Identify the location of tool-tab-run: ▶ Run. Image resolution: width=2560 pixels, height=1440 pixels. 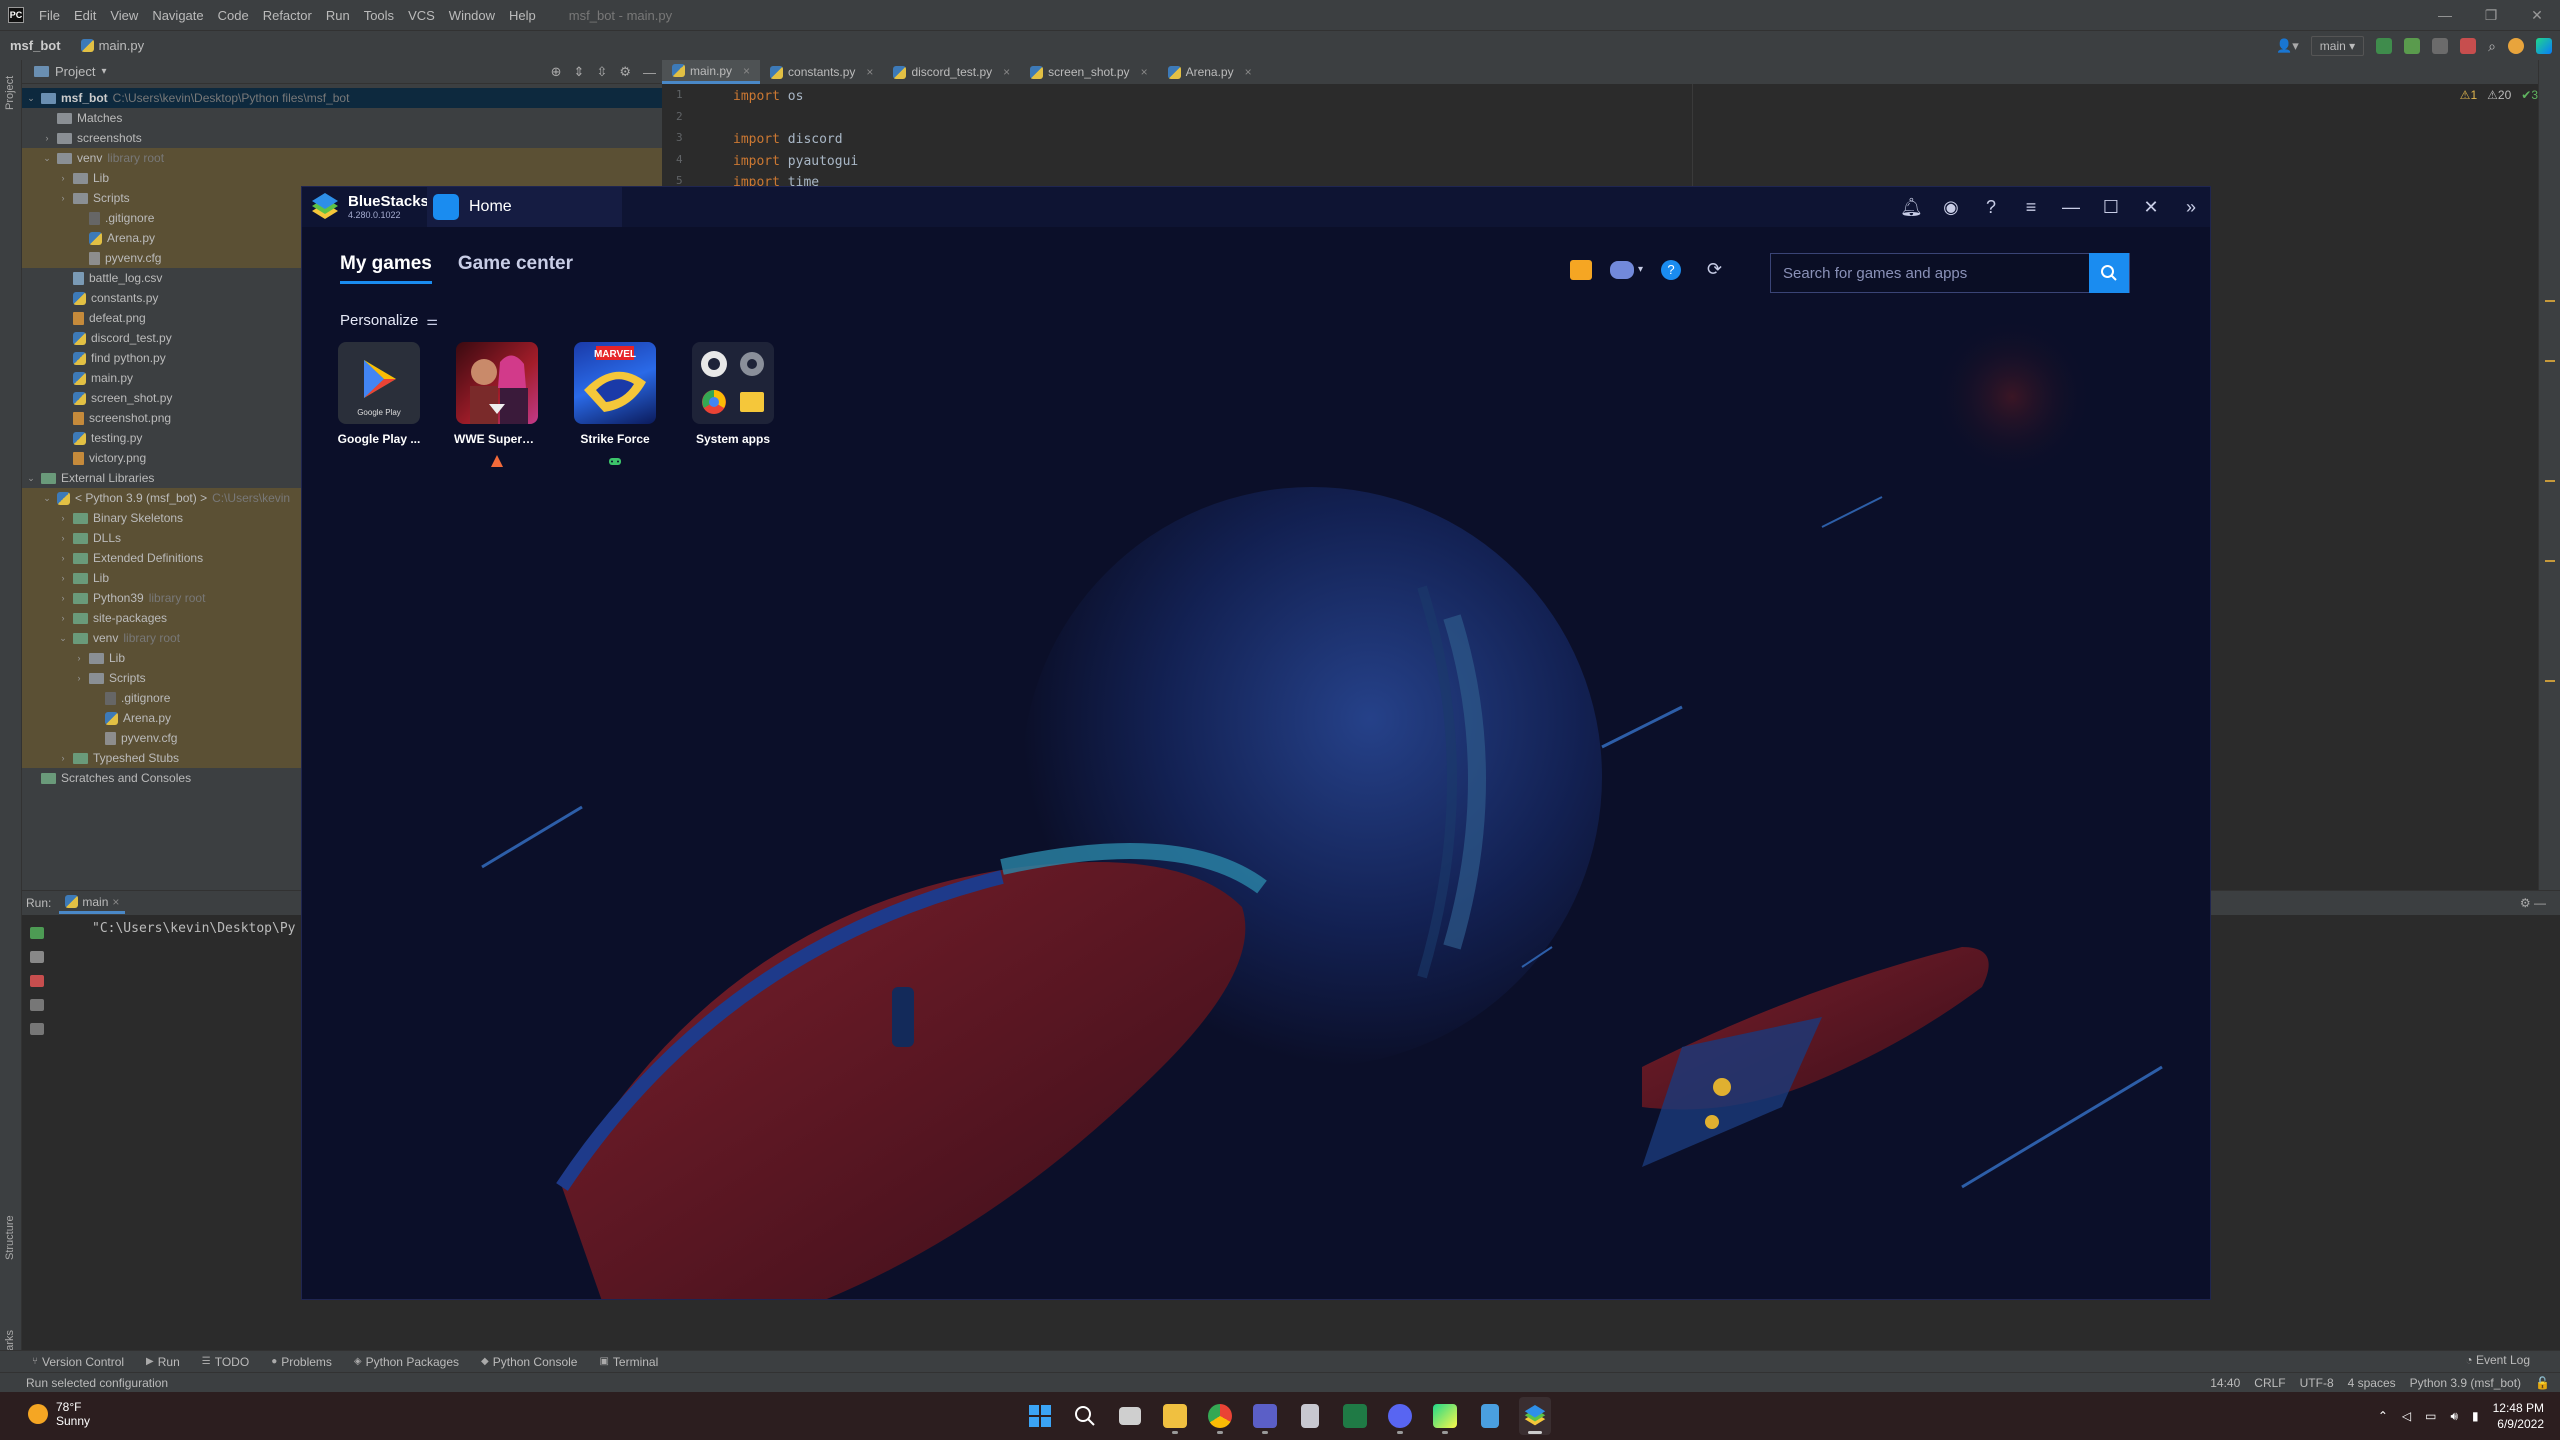
(163, 1362).